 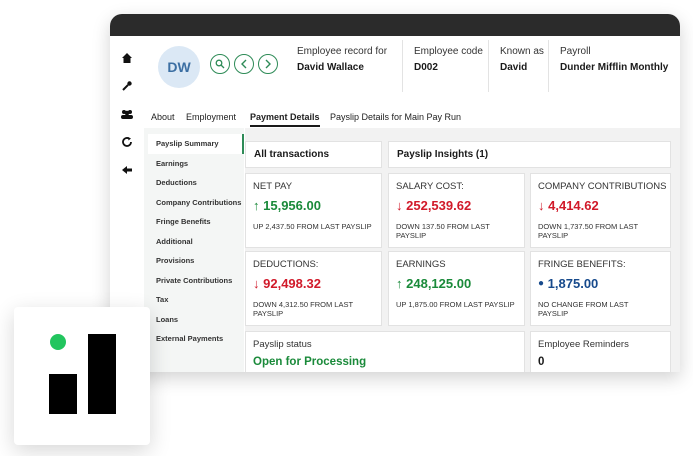 I want to click on menu-item-private-contributions: Private Contributions, so click(x=194, y=281).